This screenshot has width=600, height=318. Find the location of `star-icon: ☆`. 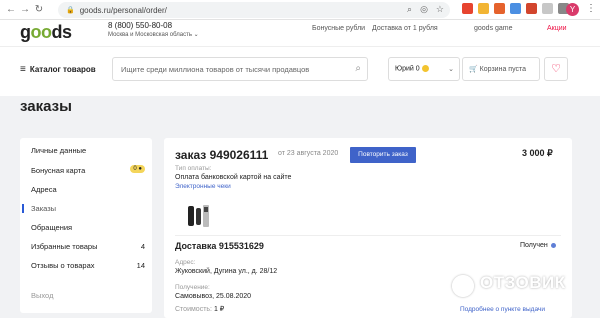

star-icon: ☆ is located at coordinates (440, 9).